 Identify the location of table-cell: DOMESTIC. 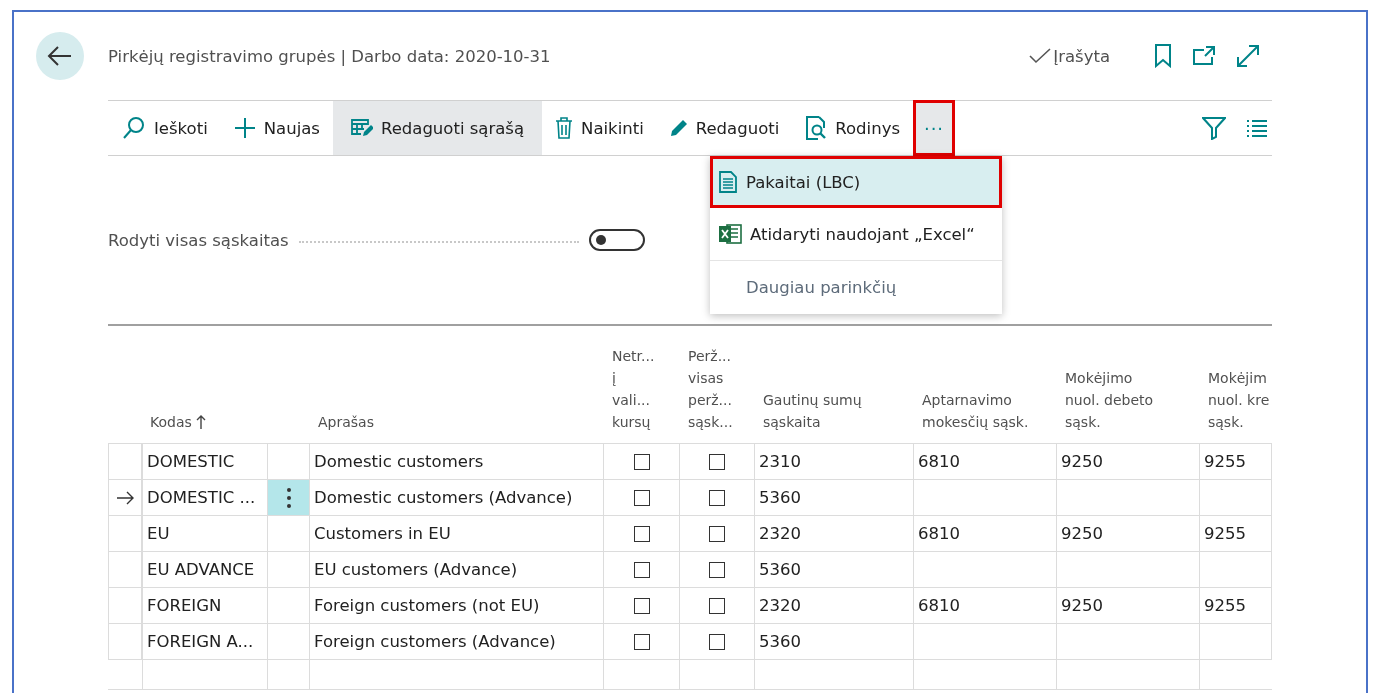
(205, 462).